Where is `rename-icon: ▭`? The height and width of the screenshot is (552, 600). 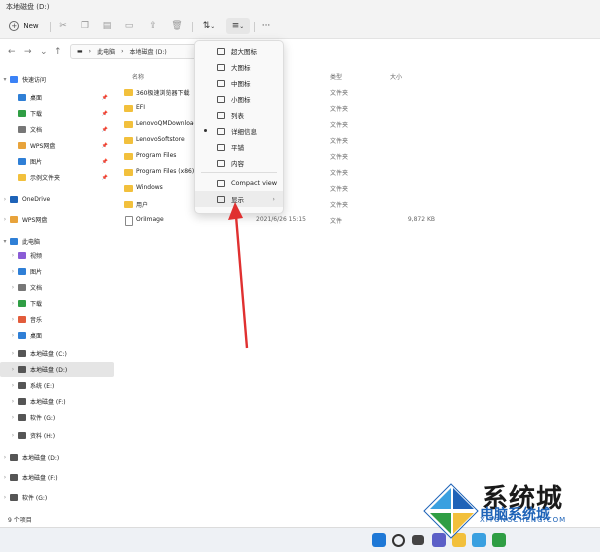 rename-icon: ▭ is located at coordinates (129, 26).